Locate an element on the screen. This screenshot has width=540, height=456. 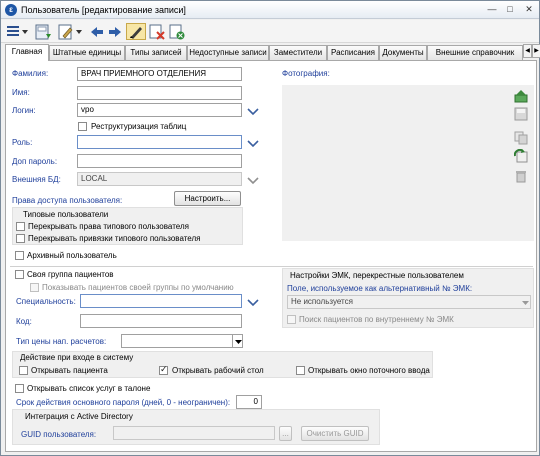
surname-label: Фамилия: is located at coordinates (30, 73).